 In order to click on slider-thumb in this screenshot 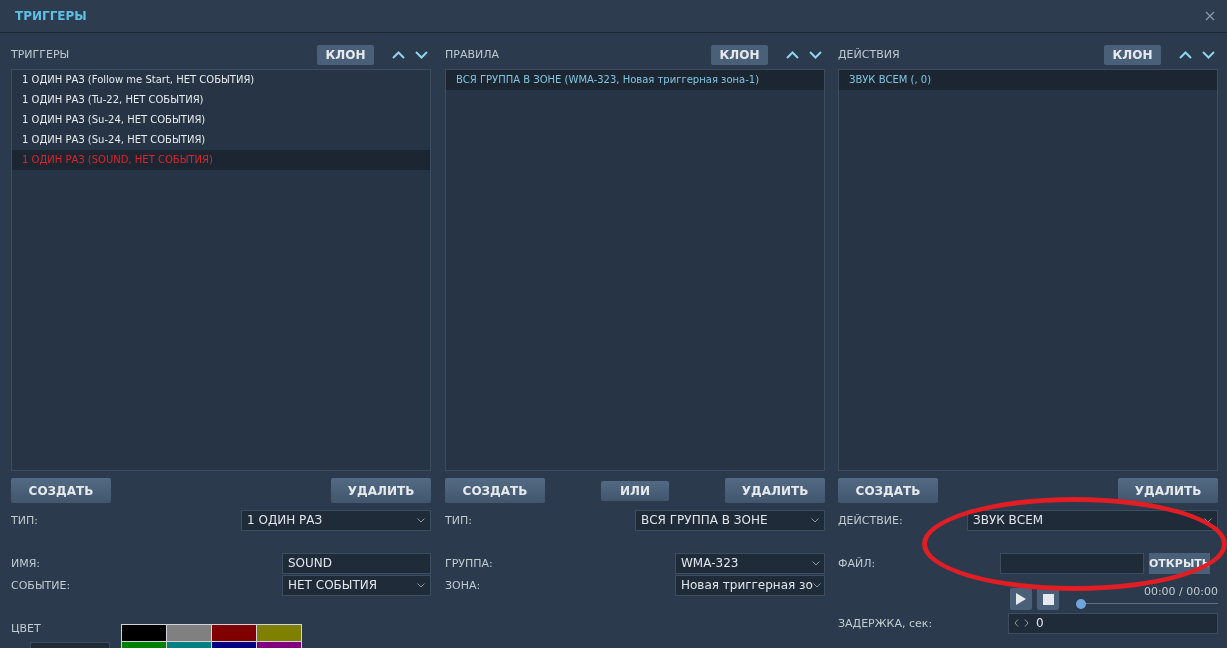, I will do `click(1081, 604)`.